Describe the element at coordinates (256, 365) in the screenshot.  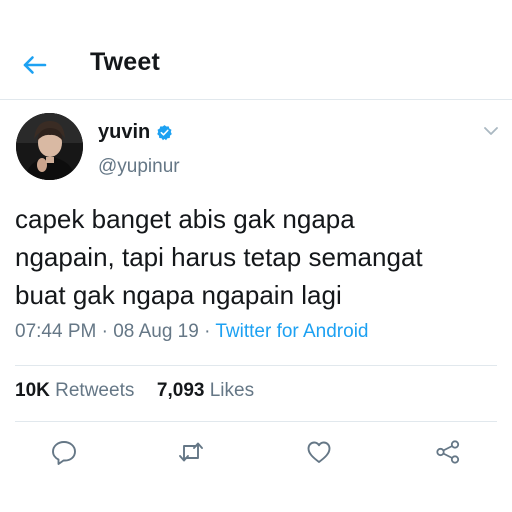
I see `divider` at that location.